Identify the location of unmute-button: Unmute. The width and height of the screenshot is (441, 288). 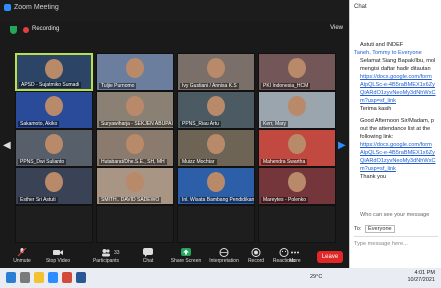
(22, 256).